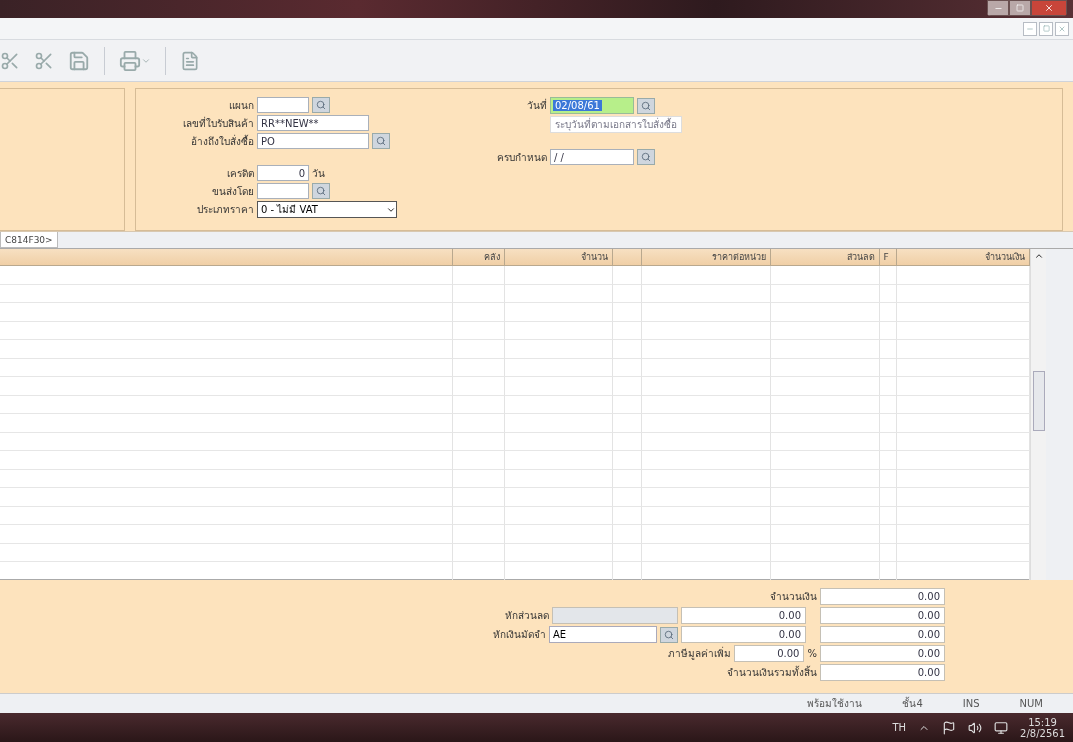 The image size is (1073, 742). I want to click on input-field: 0.00, so click(769, 653).